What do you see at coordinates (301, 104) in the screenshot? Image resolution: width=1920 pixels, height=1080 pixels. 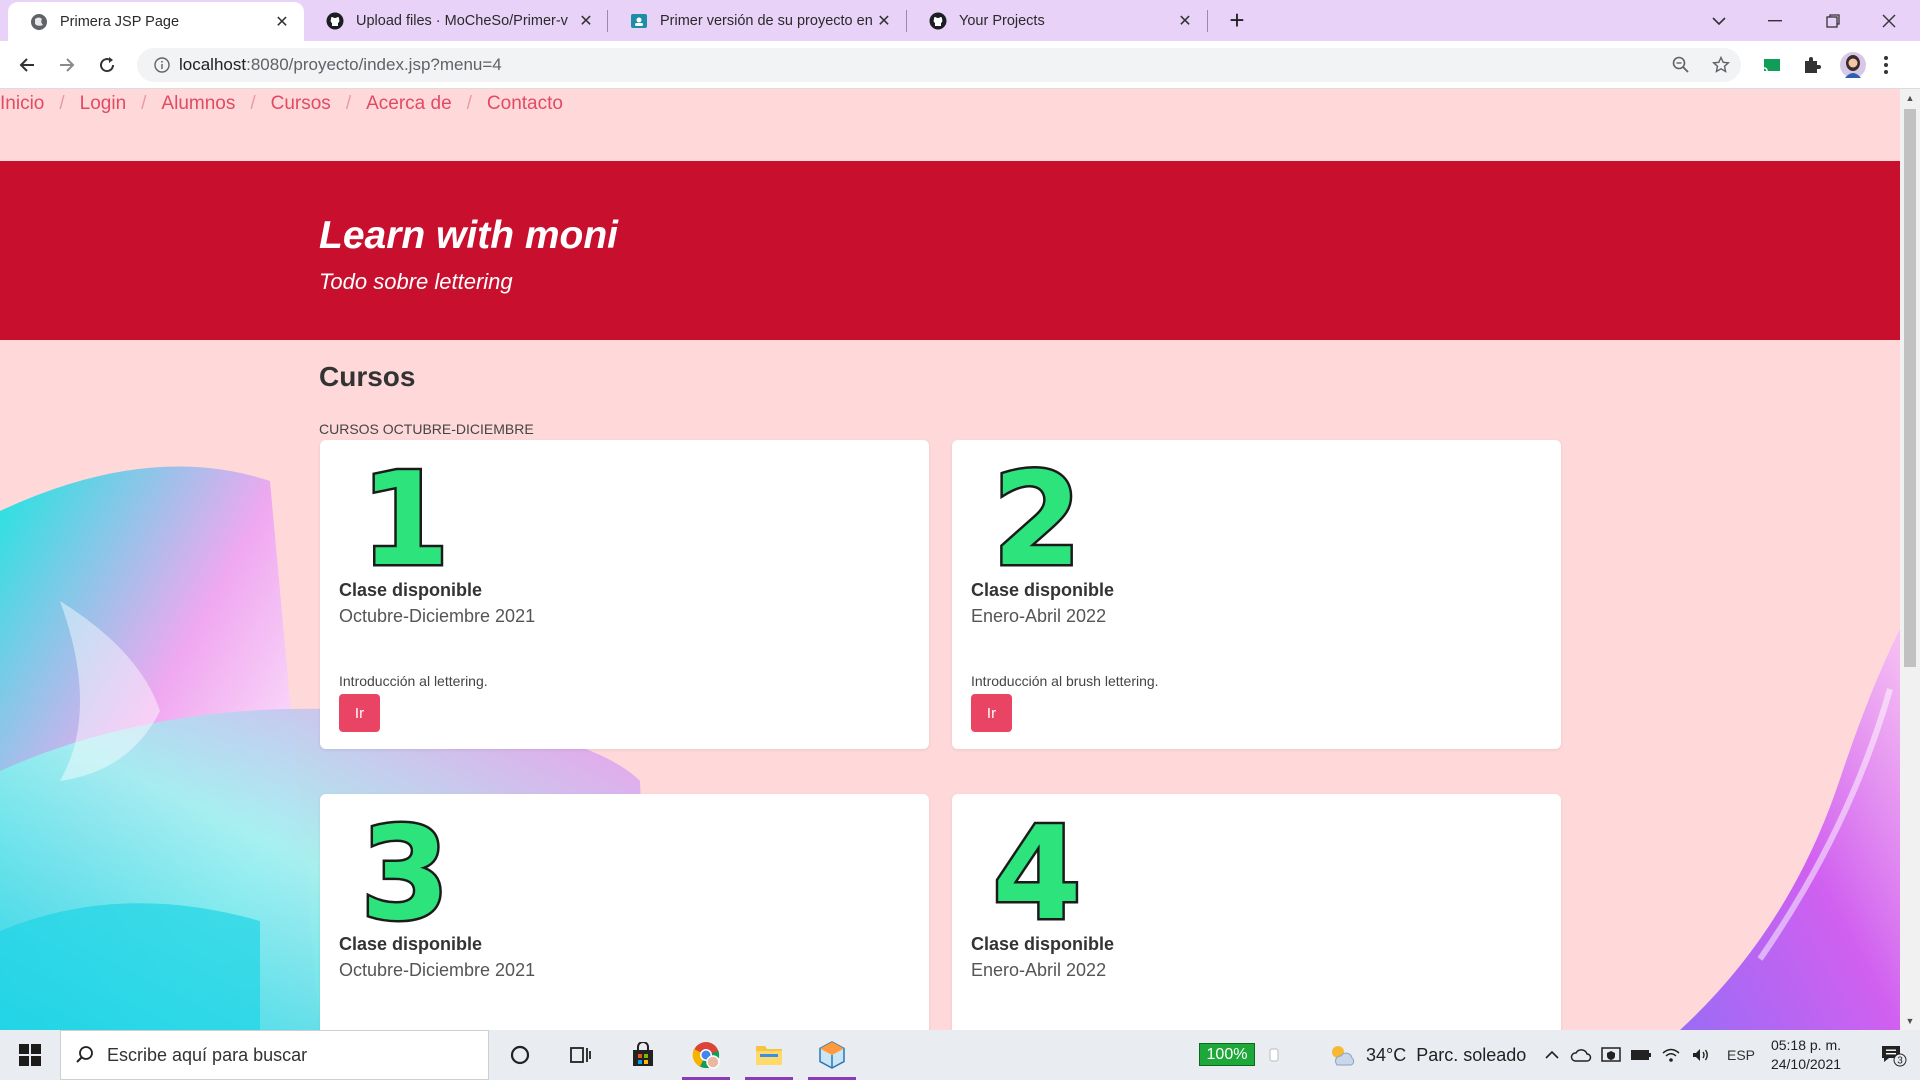 I see `nav-link-cursos: Cursos` at bounding box center [301, 104].